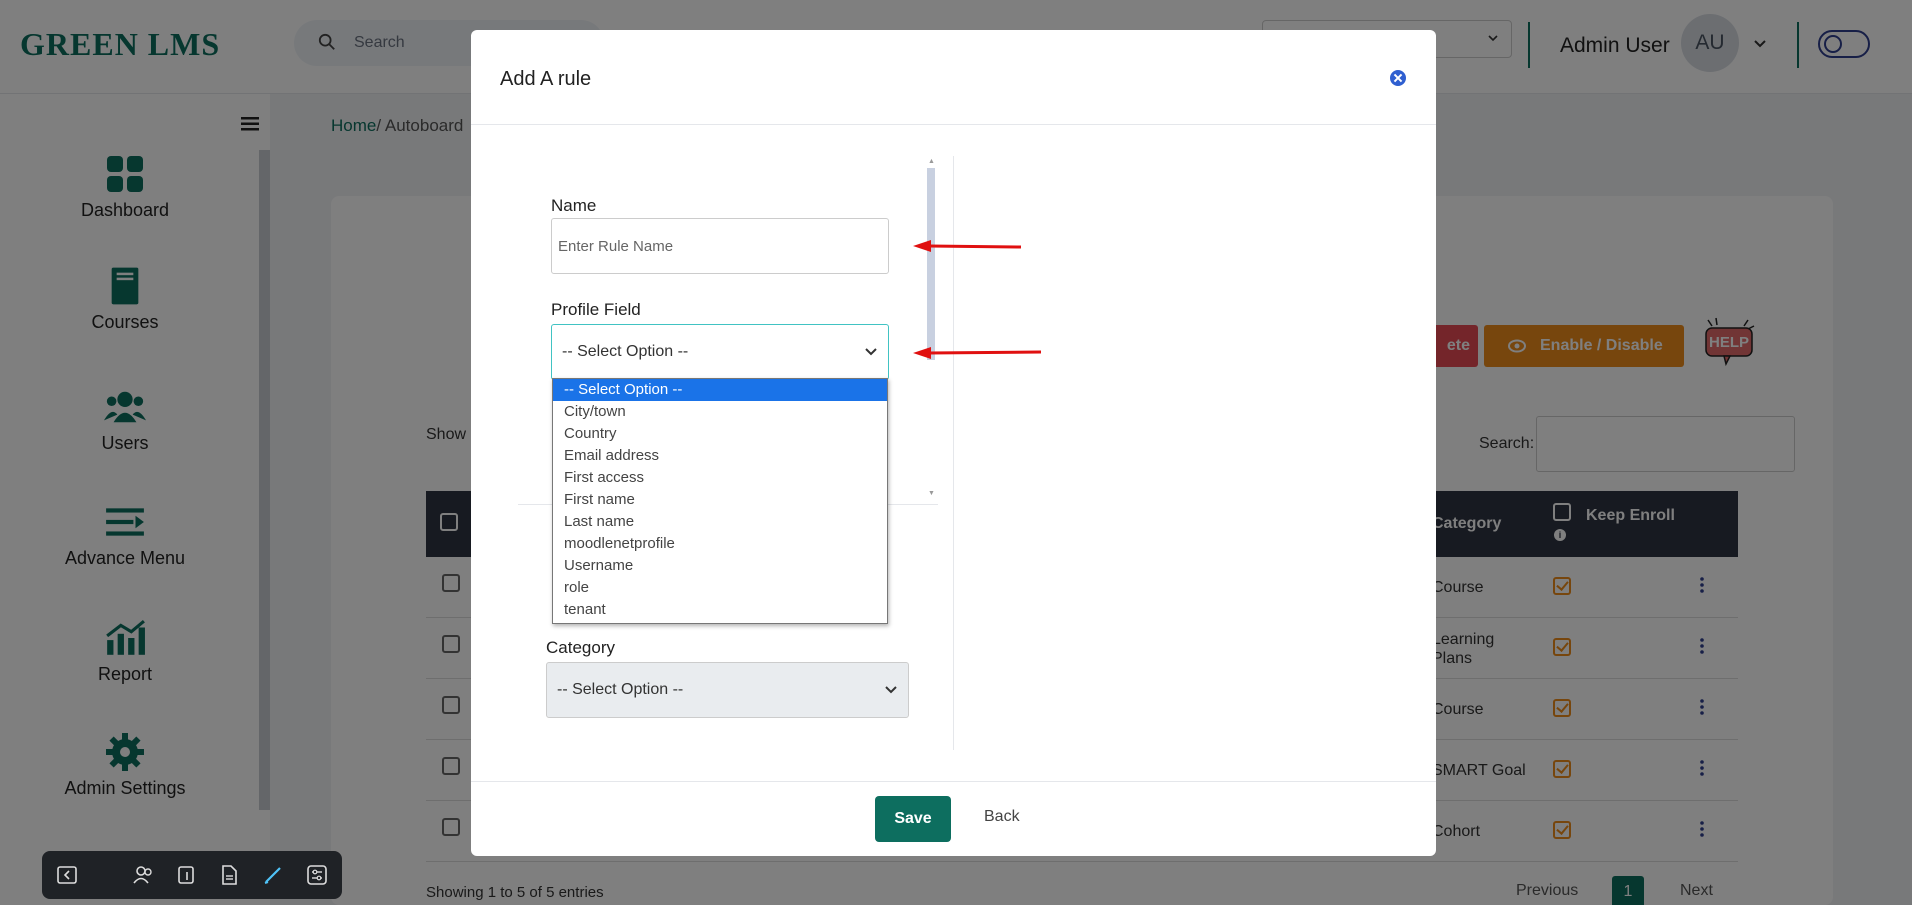 This screenshot has height=905, width=1912. What do you see at coordinates (1002, 817) in the screenshot?
I see `back-button: Back` at bounding box center [1002, 817].